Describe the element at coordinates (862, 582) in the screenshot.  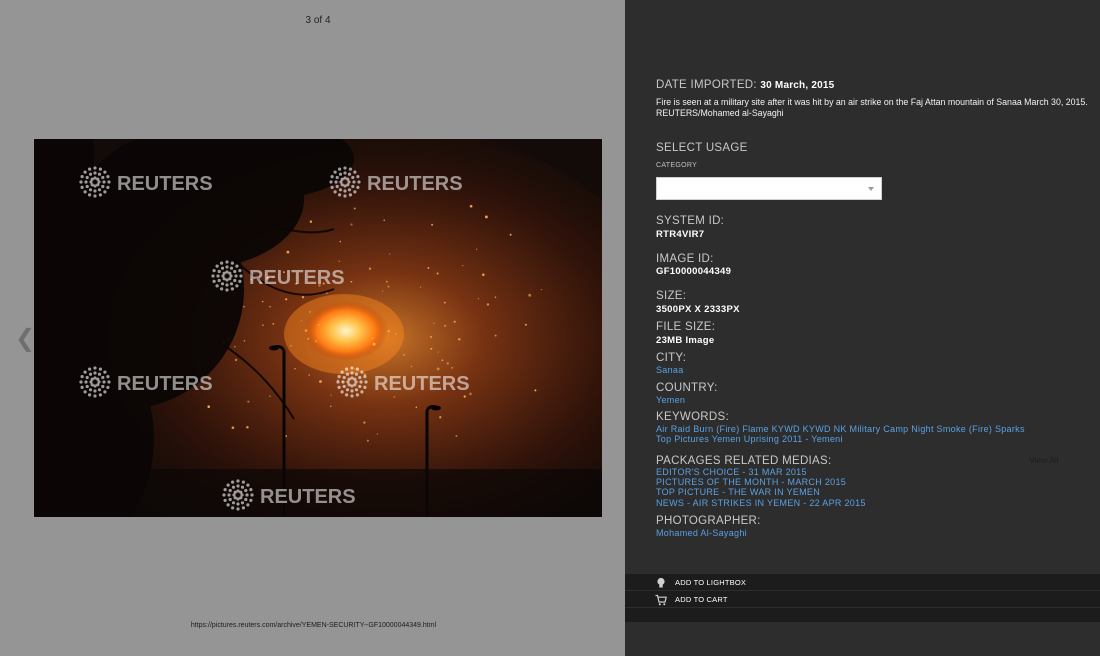
I see `add-to-lightbox-button: ADD TO LIGHTBOX` at that location.